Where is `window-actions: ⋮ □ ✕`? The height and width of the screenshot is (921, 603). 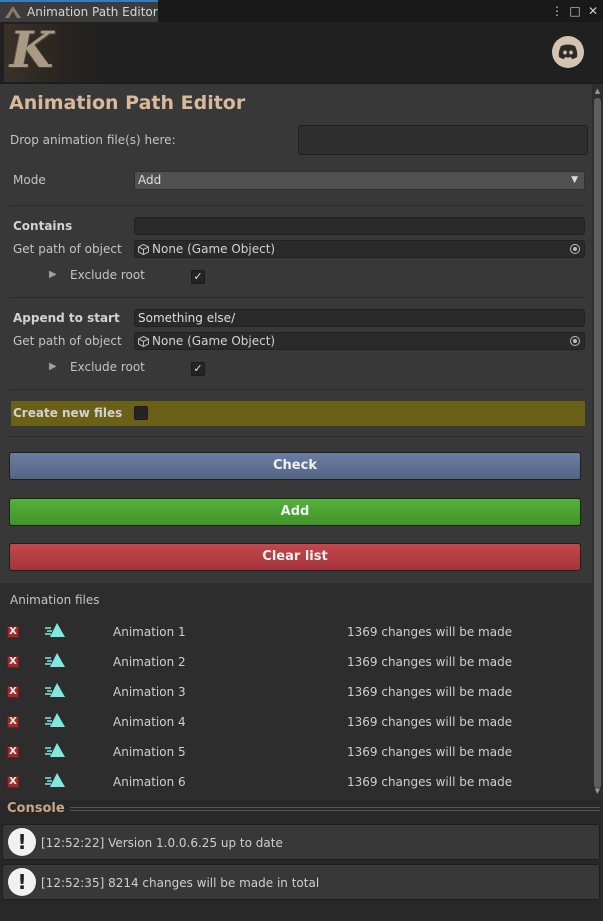
window-actions: ⋮ □ ✕ is located at coordinates (575, 11).